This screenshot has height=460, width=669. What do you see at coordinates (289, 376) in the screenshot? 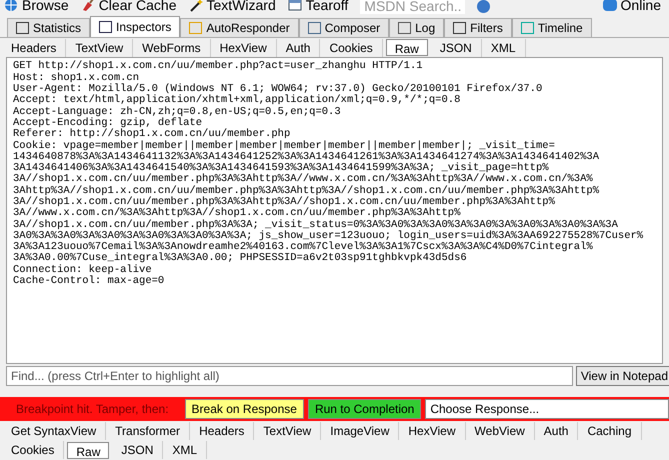
I see `find-field: Find... (press Ctrl+Enter to highlight all)` at bounding box center [289, 376].